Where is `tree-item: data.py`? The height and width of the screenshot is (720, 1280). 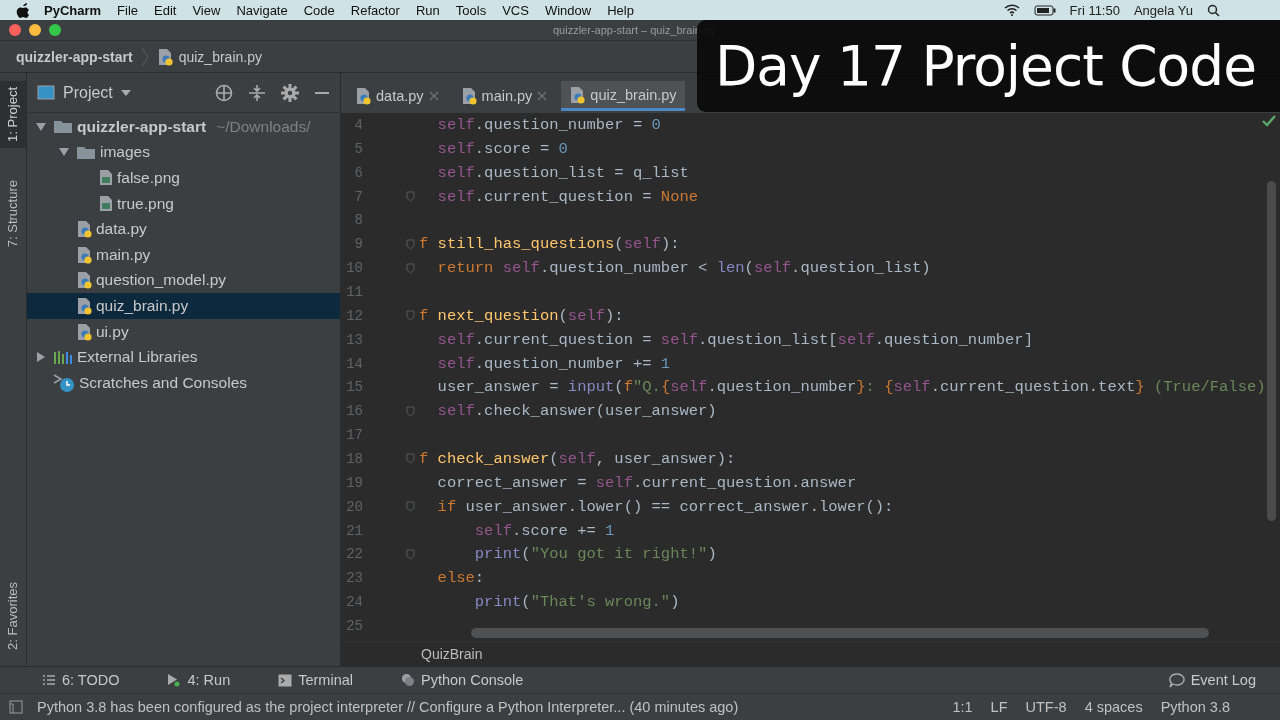
tree-item: data.py is located at coordinates (183, 229).